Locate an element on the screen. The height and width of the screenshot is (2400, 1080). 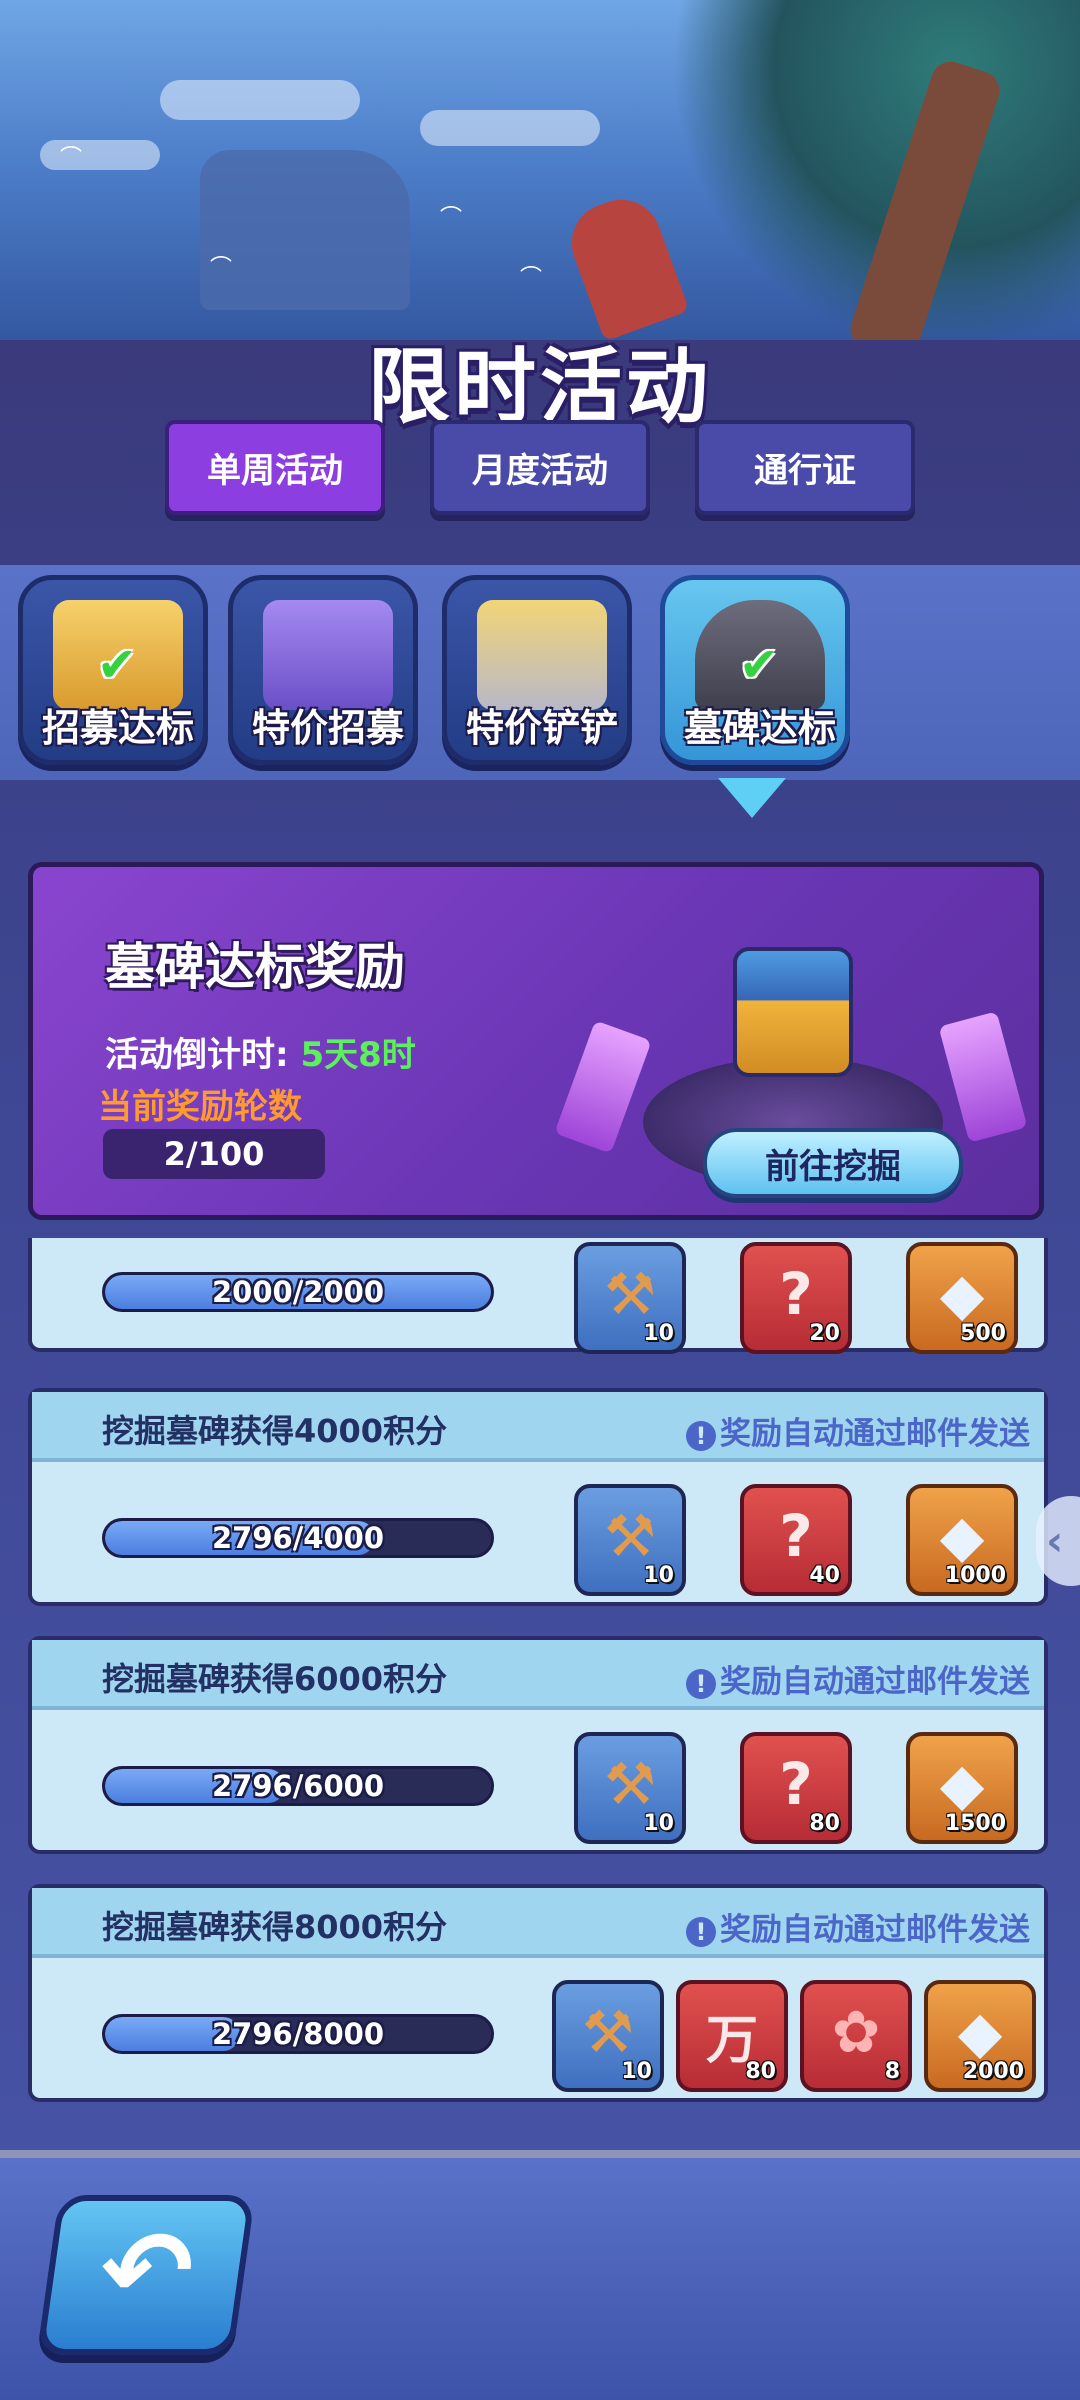
item-qty: 2000 is located at coordinates (993, 2071).